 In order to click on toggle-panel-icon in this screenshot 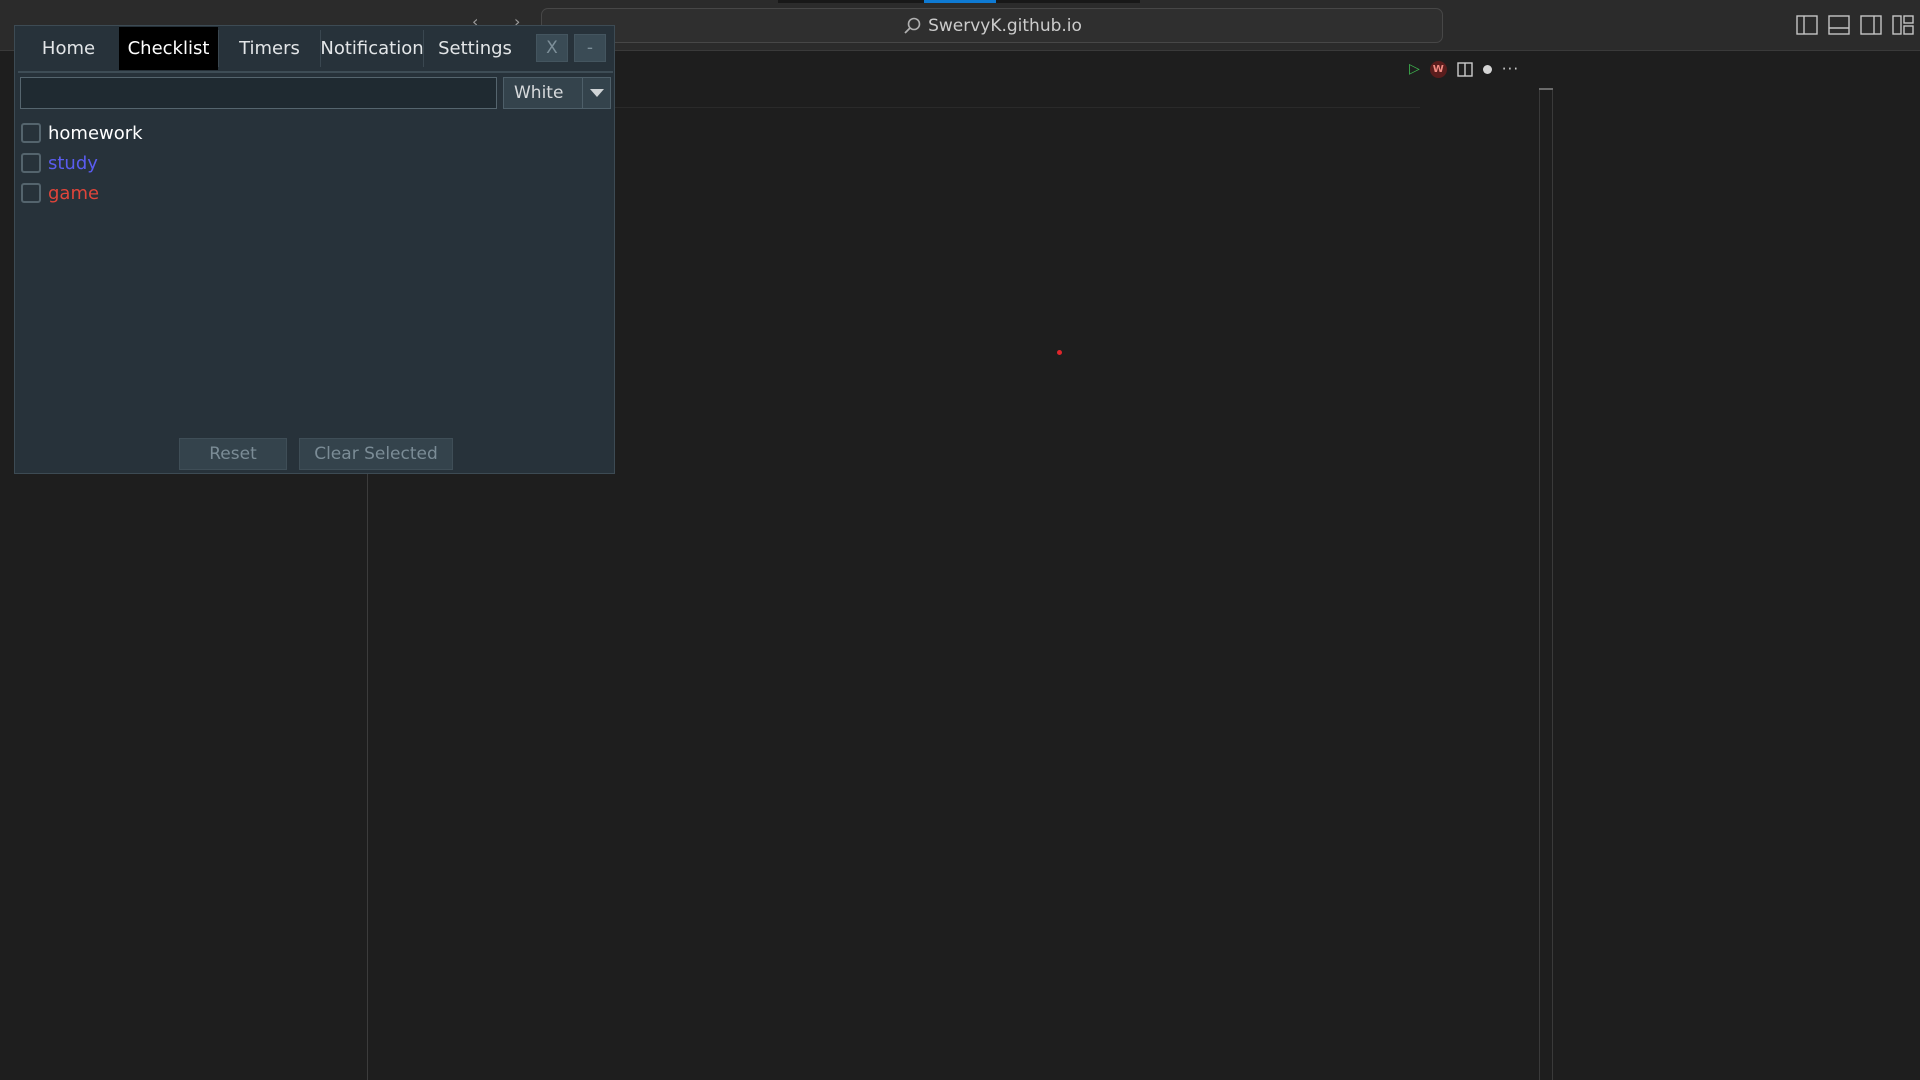, I will do `click(1839, 25)`.